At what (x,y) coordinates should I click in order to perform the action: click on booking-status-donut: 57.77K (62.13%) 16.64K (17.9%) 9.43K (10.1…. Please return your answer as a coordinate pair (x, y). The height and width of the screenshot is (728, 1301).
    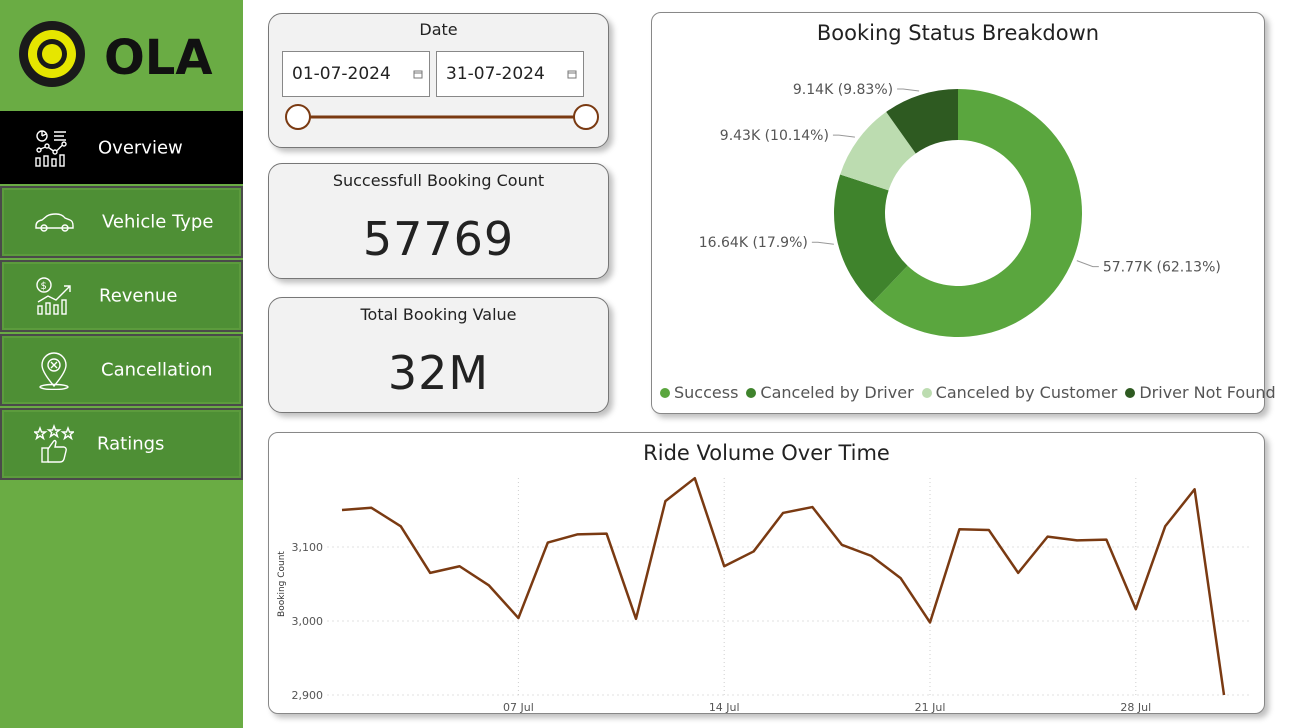
    Looking at the image, I should click on (960, 210).